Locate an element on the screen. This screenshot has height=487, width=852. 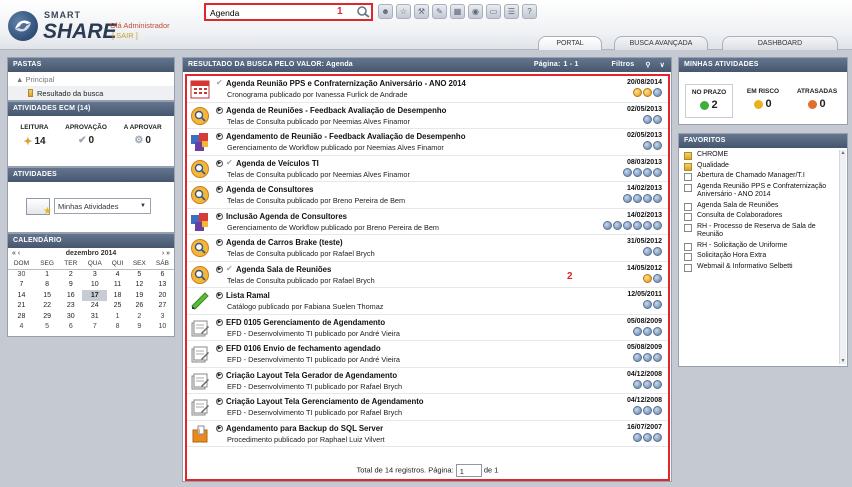
result-title: Lista Ramal is located at coordinates (248, 295).